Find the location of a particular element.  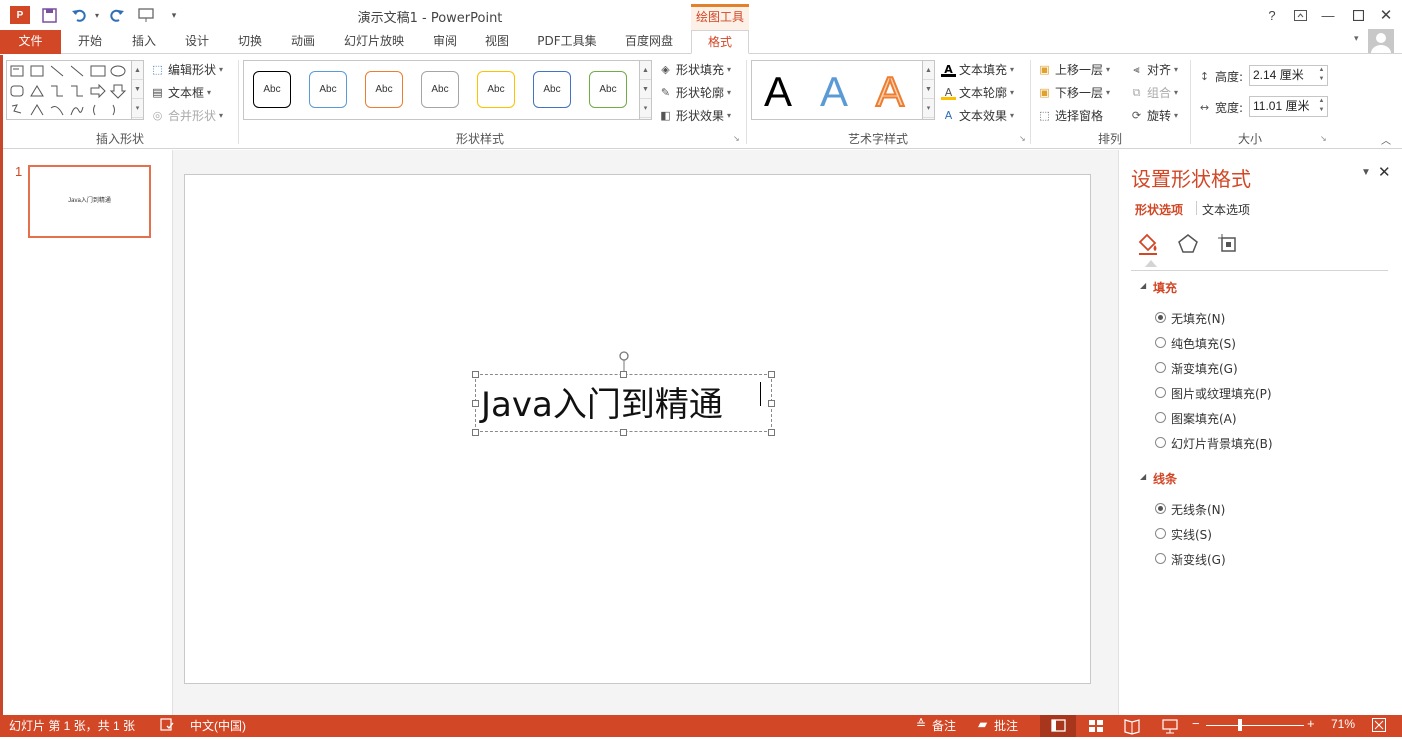

shapes-icon is located at coordinates (71, 92).